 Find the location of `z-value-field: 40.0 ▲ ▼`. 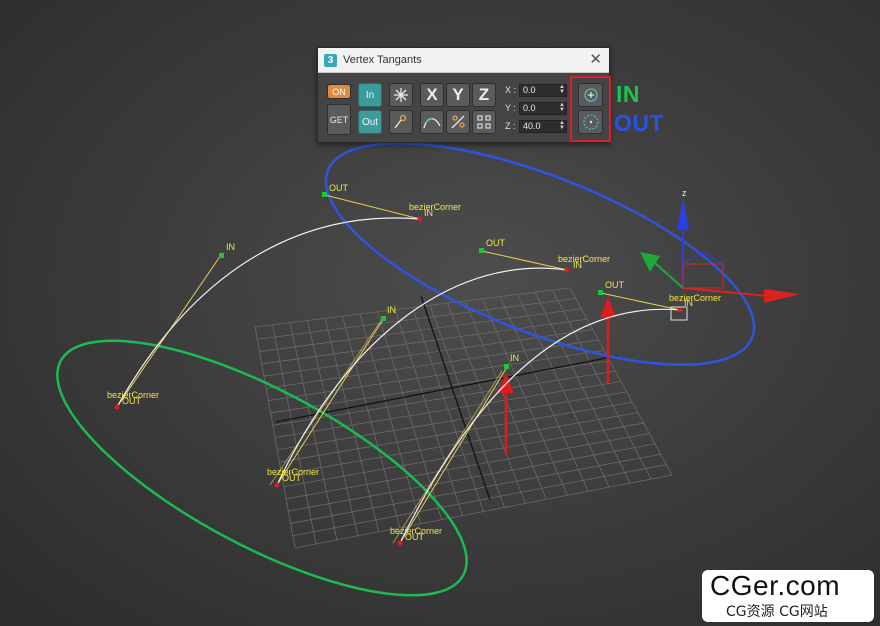

z-value-field: 40.0 ▲ ▼ is located at coordinates (543, 126).